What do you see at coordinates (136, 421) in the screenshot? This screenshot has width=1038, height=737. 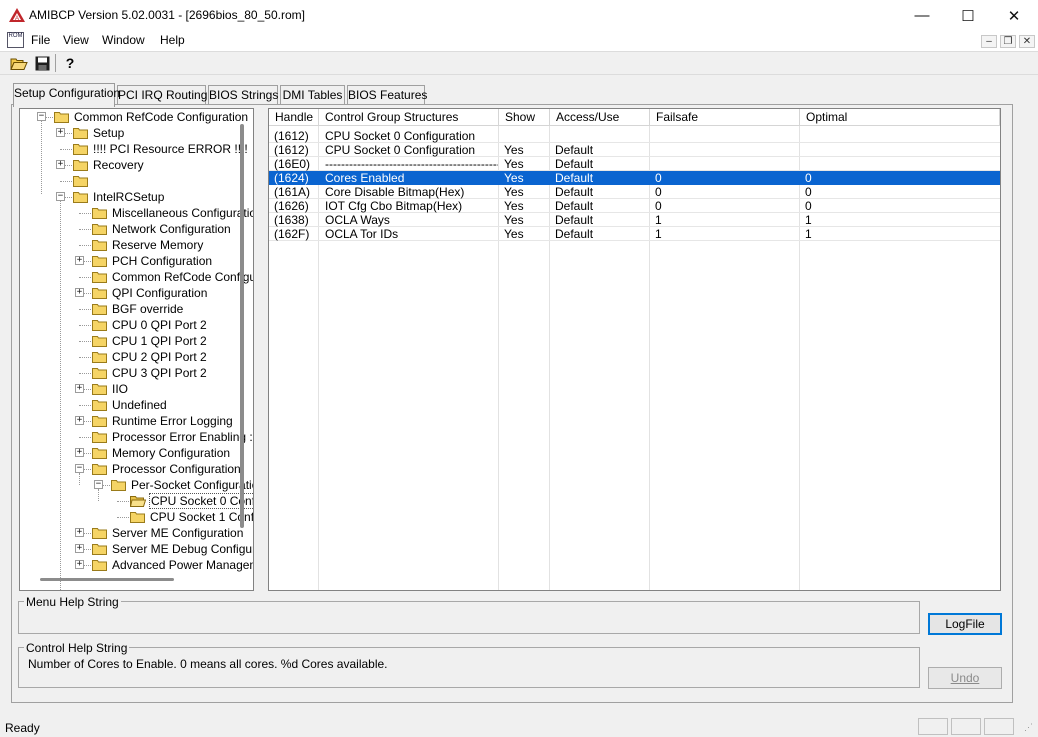 I see `tree-item: + Runtime Error Logging` at bounding box center [136, 421].